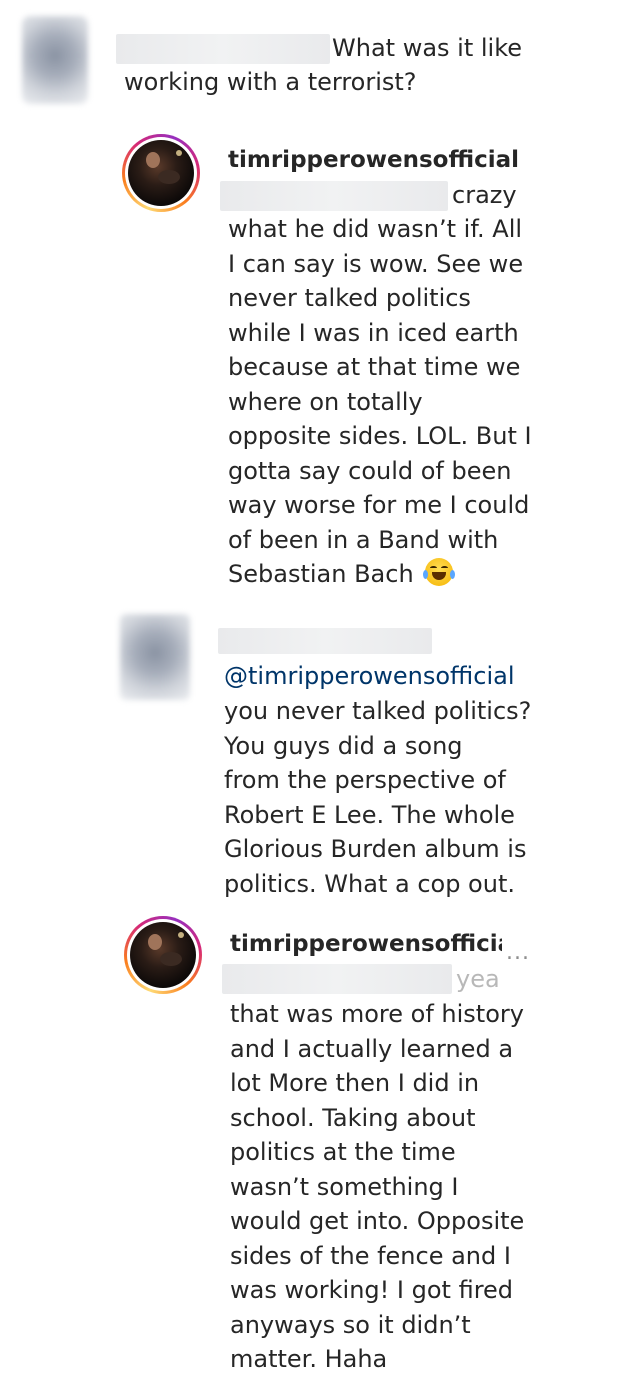 Image resolution: width=638 pixels, height=1385 pixels. Describe the element at coordinates (370, 471) in the screenshot. I see `comment-text-line: gotta say could of been` at that location.